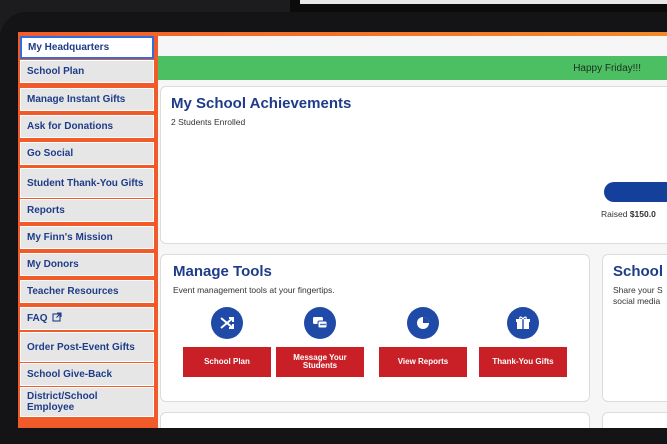 This screenshot has width=667, height=444. What do you see at coordinates (227, 342) in the screenshot?
I see `tool-school-plan: School Plan` at bounding box center [227, 342].